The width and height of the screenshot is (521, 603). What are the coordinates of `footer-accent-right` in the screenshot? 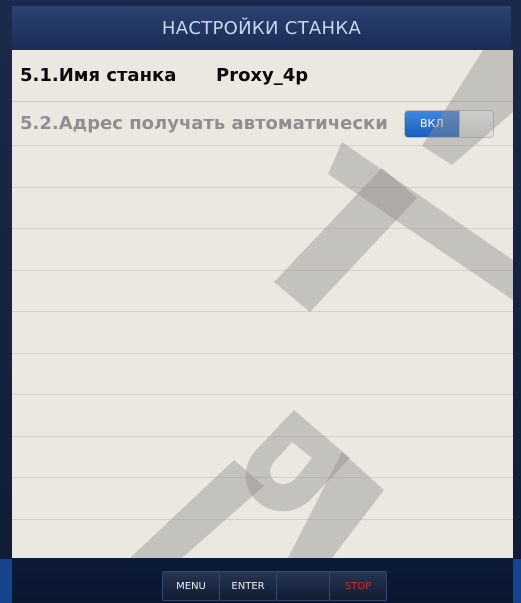 It's located at (517, 581).